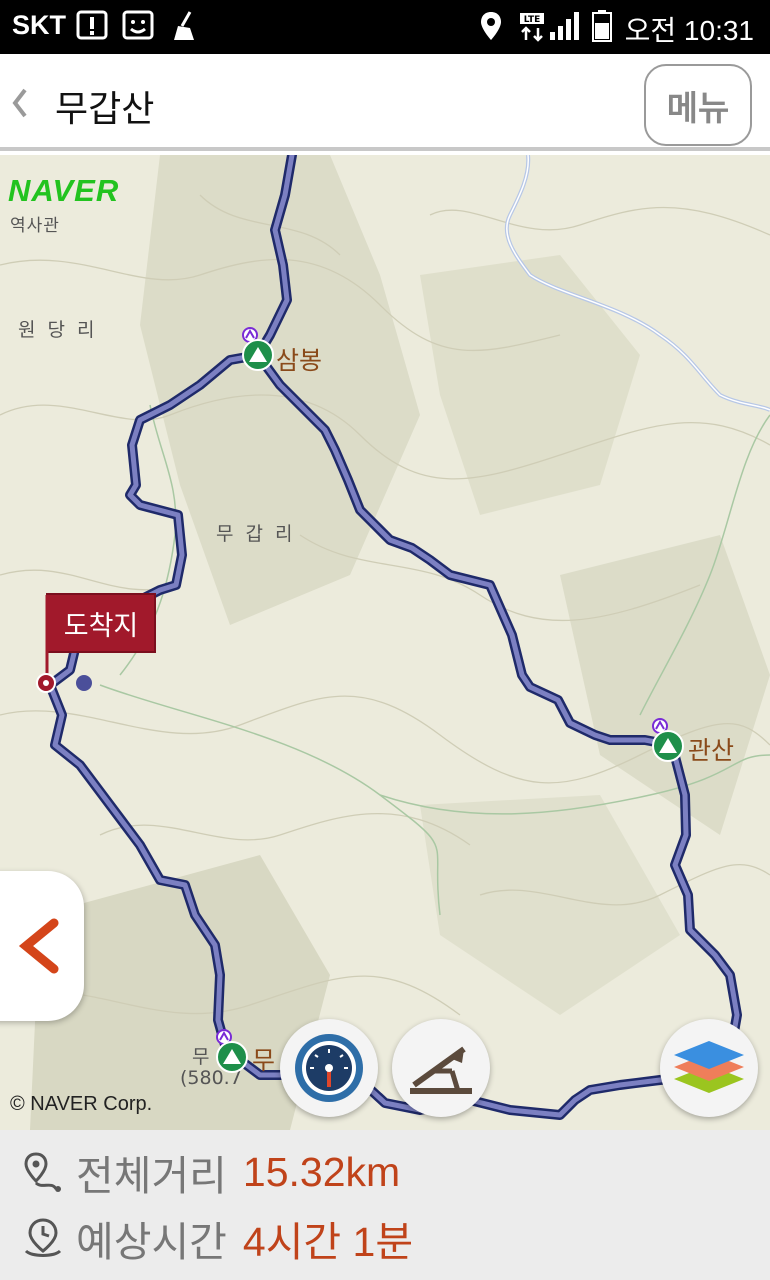 The height and width of the screenshot is (1280, 770). I want to click on app-header: 무갑산 메뉴, so click(385, 102).